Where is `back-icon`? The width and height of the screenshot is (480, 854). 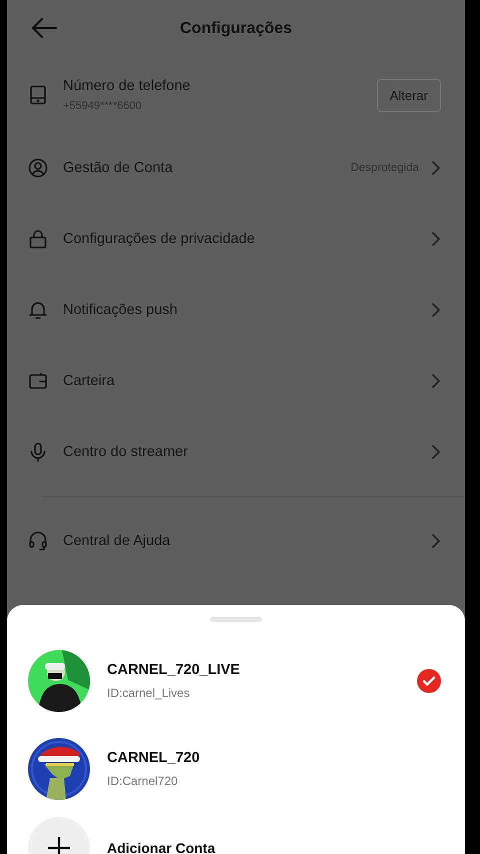
back-icon is located at coordinates (44, 28).